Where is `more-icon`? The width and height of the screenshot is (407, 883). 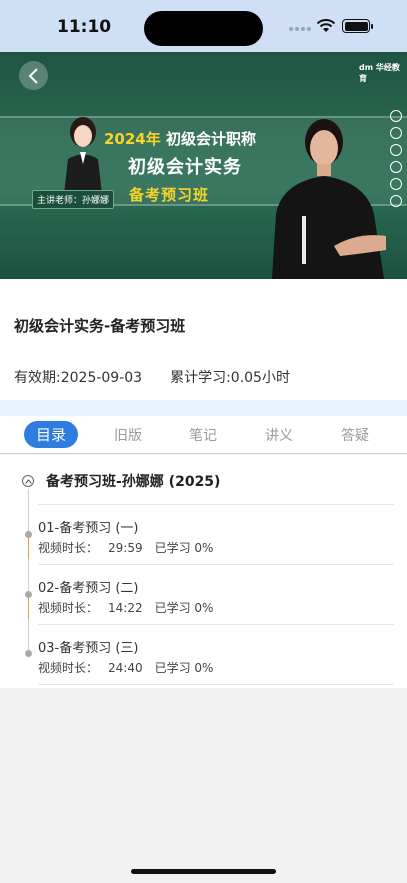
more-icon is located at coordinates (396, 184).